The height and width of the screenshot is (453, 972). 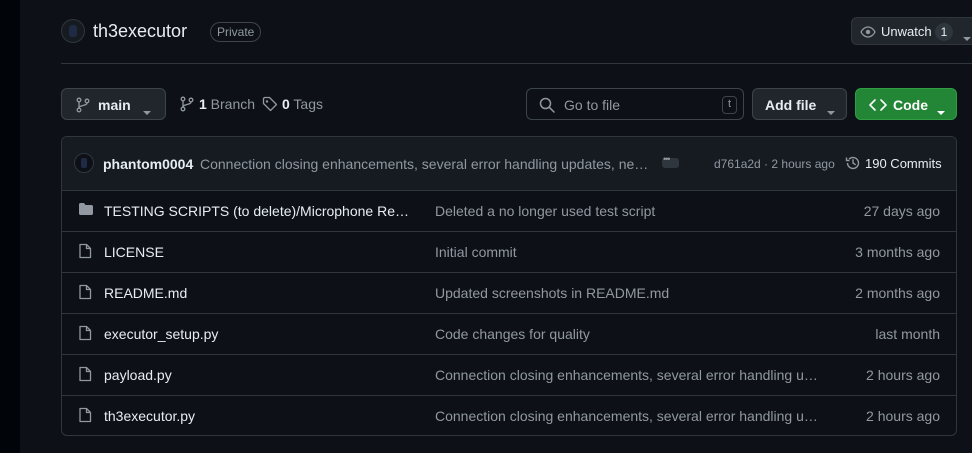 I want to click on file-commit-date: 2 months ago, so click(x=897, y=293).